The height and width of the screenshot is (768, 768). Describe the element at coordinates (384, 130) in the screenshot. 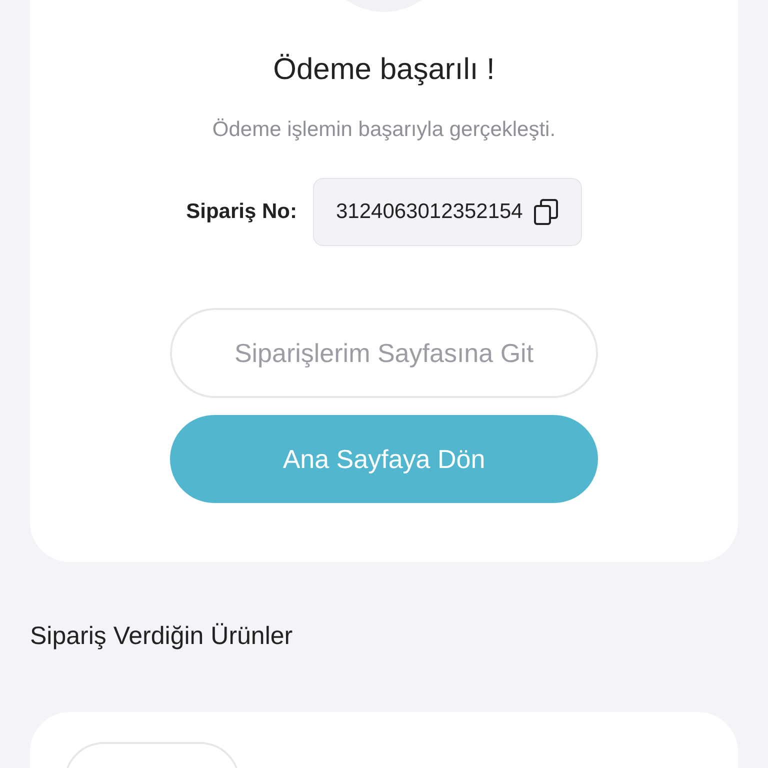

I see `success-message: Ödeme işlemin başarıyla gerçekleşti.` at that location.